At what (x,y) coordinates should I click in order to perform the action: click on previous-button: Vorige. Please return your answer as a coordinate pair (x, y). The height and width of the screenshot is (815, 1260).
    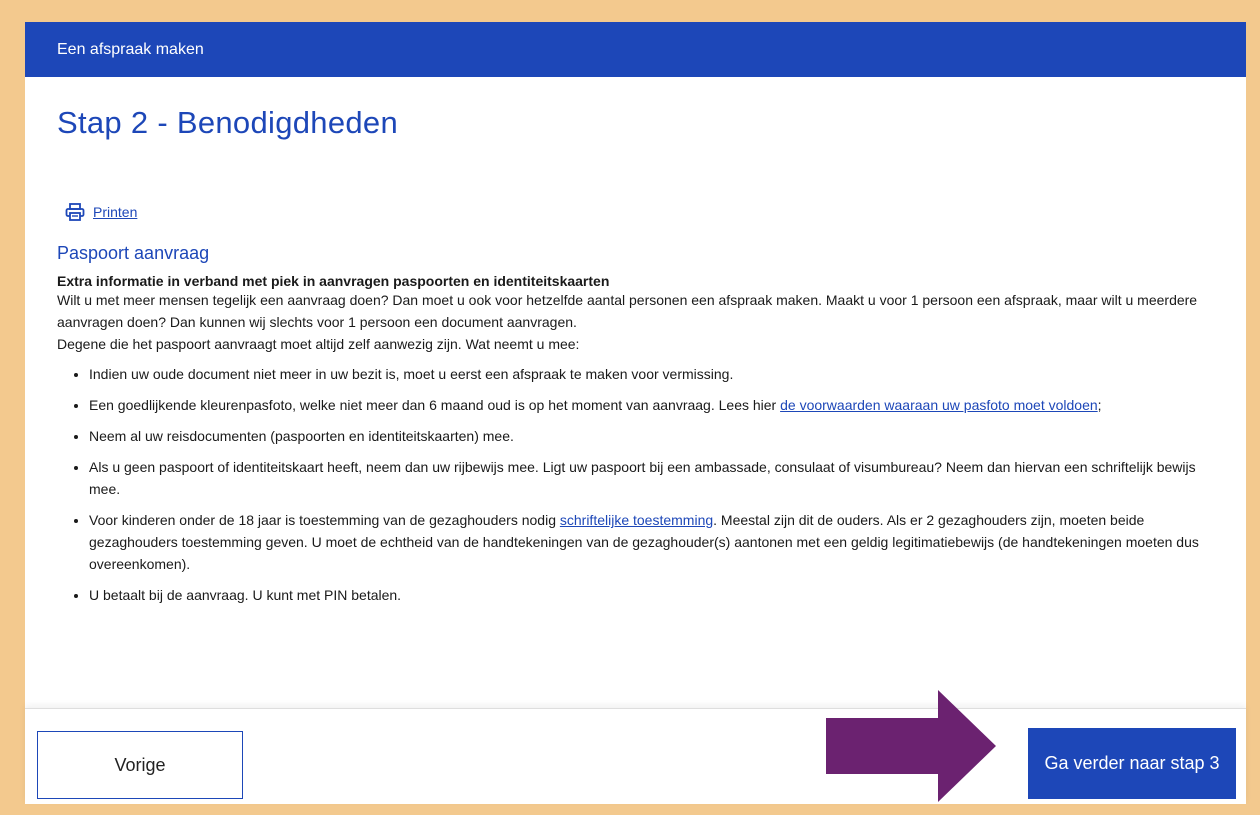
    Looking at the image, I should click on (140, 765).